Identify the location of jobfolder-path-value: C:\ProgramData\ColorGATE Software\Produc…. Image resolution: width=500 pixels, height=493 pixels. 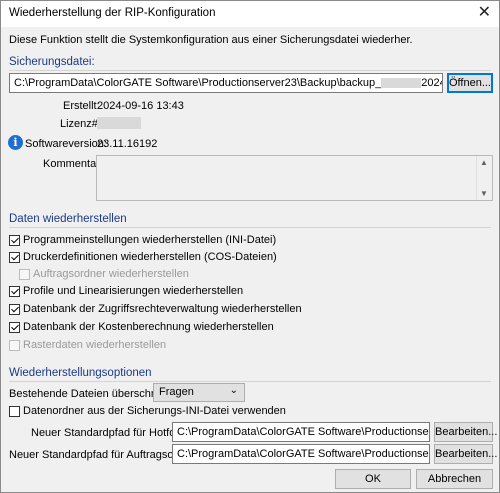
(303, 454).